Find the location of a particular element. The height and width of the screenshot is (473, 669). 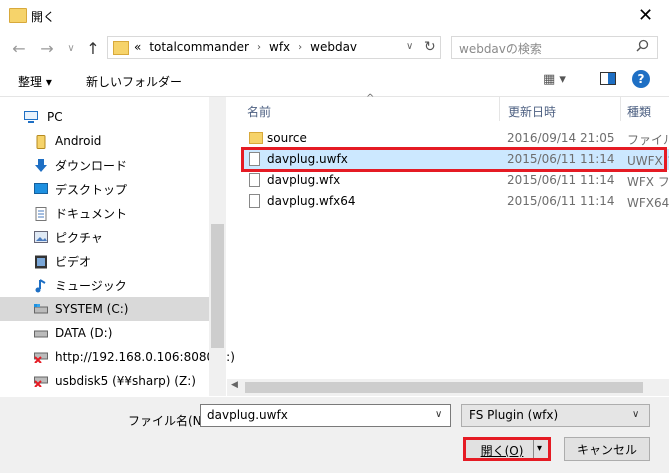

file-name: davplug.wfx64 is located at coordinates (311, 201).